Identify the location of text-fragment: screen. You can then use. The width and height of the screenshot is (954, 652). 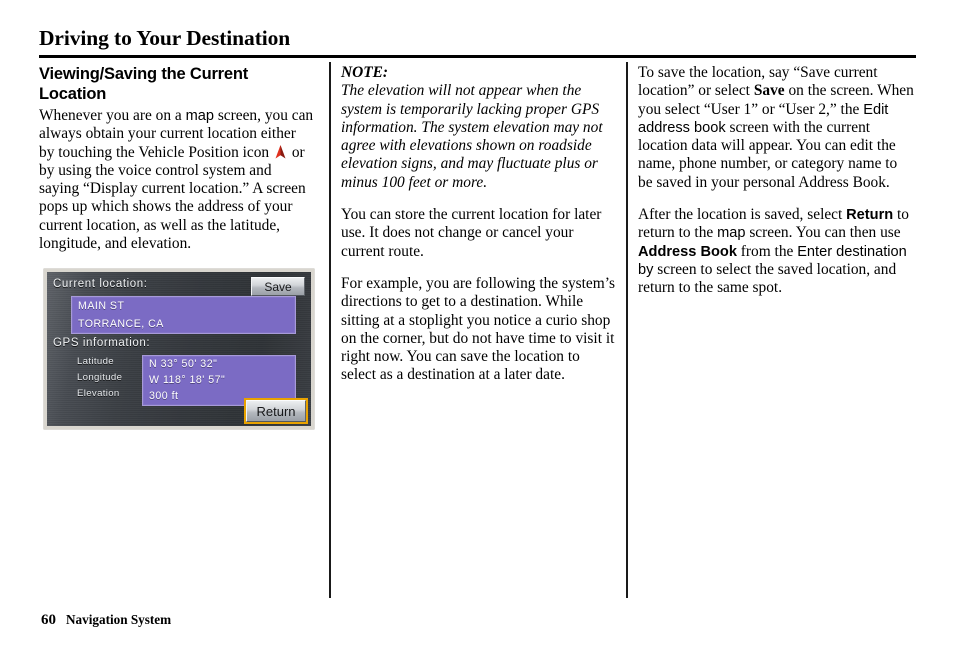
(823, 233).